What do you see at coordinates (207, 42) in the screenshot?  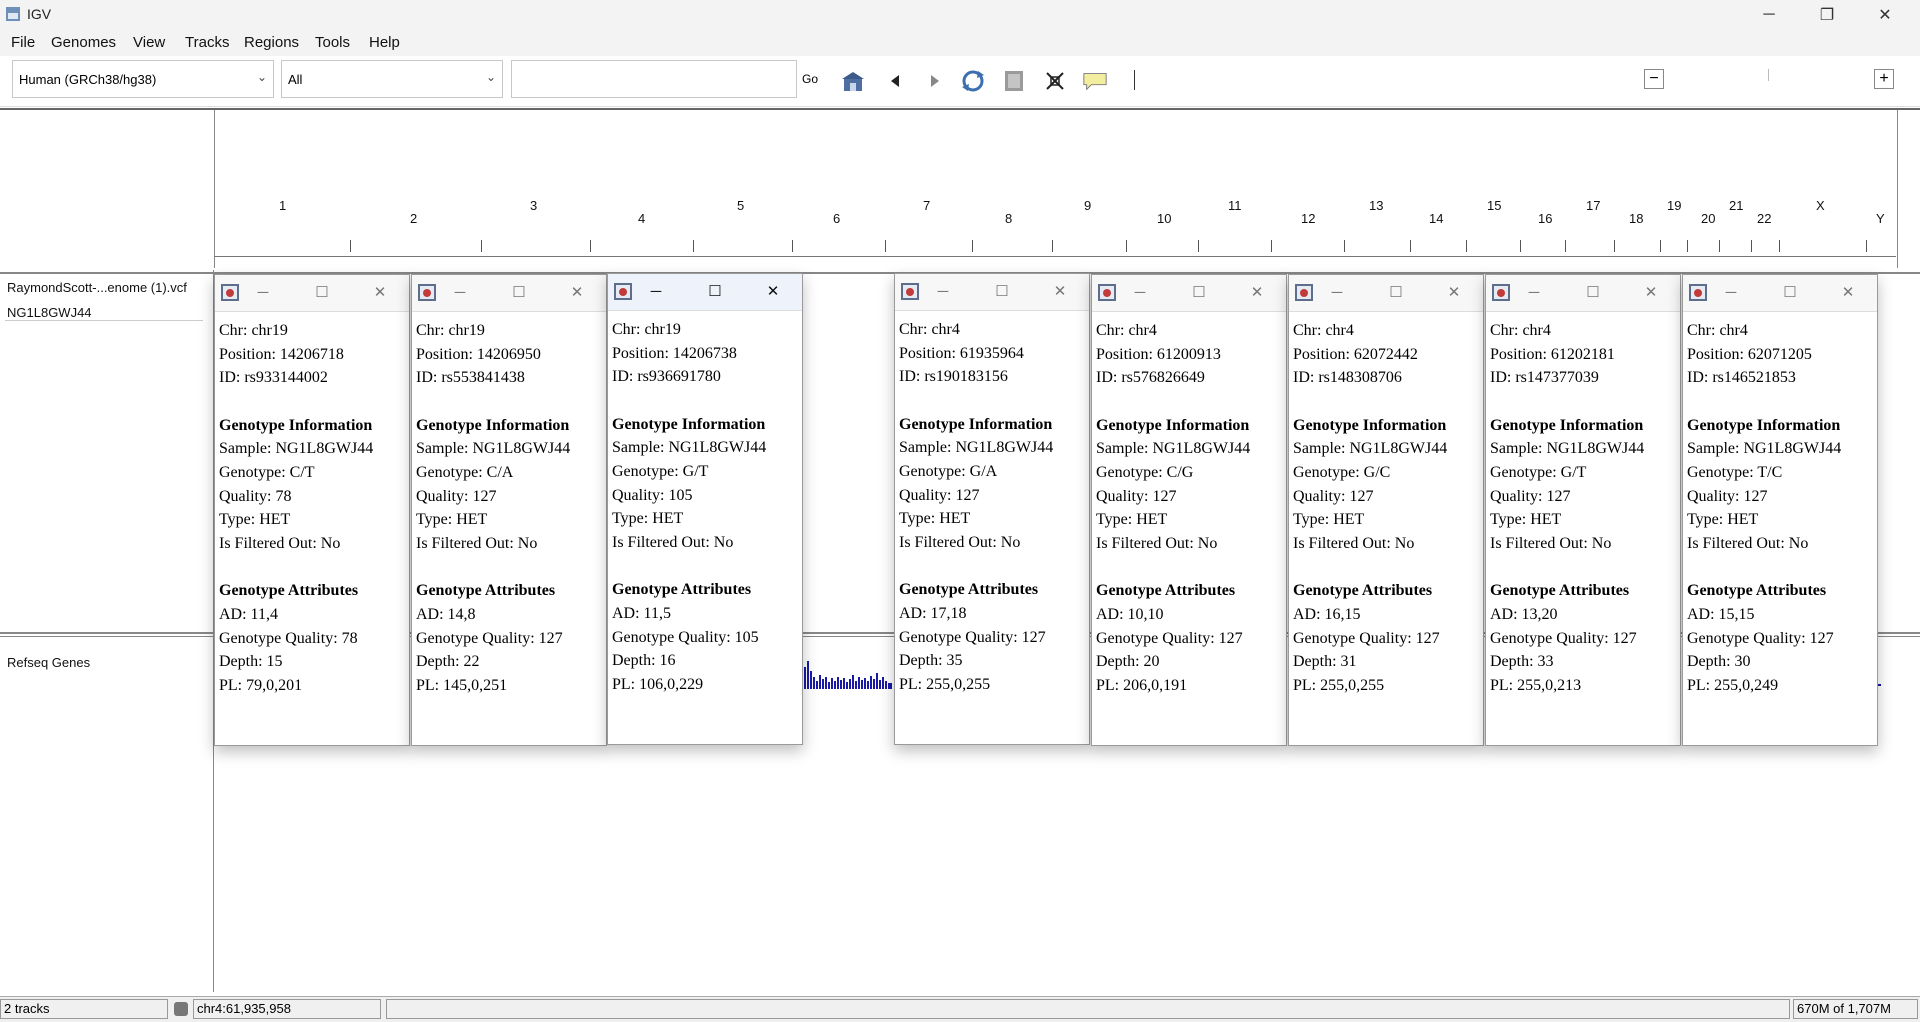 I see `menu-tracks: Tracks` at bounding box center [207, 42].